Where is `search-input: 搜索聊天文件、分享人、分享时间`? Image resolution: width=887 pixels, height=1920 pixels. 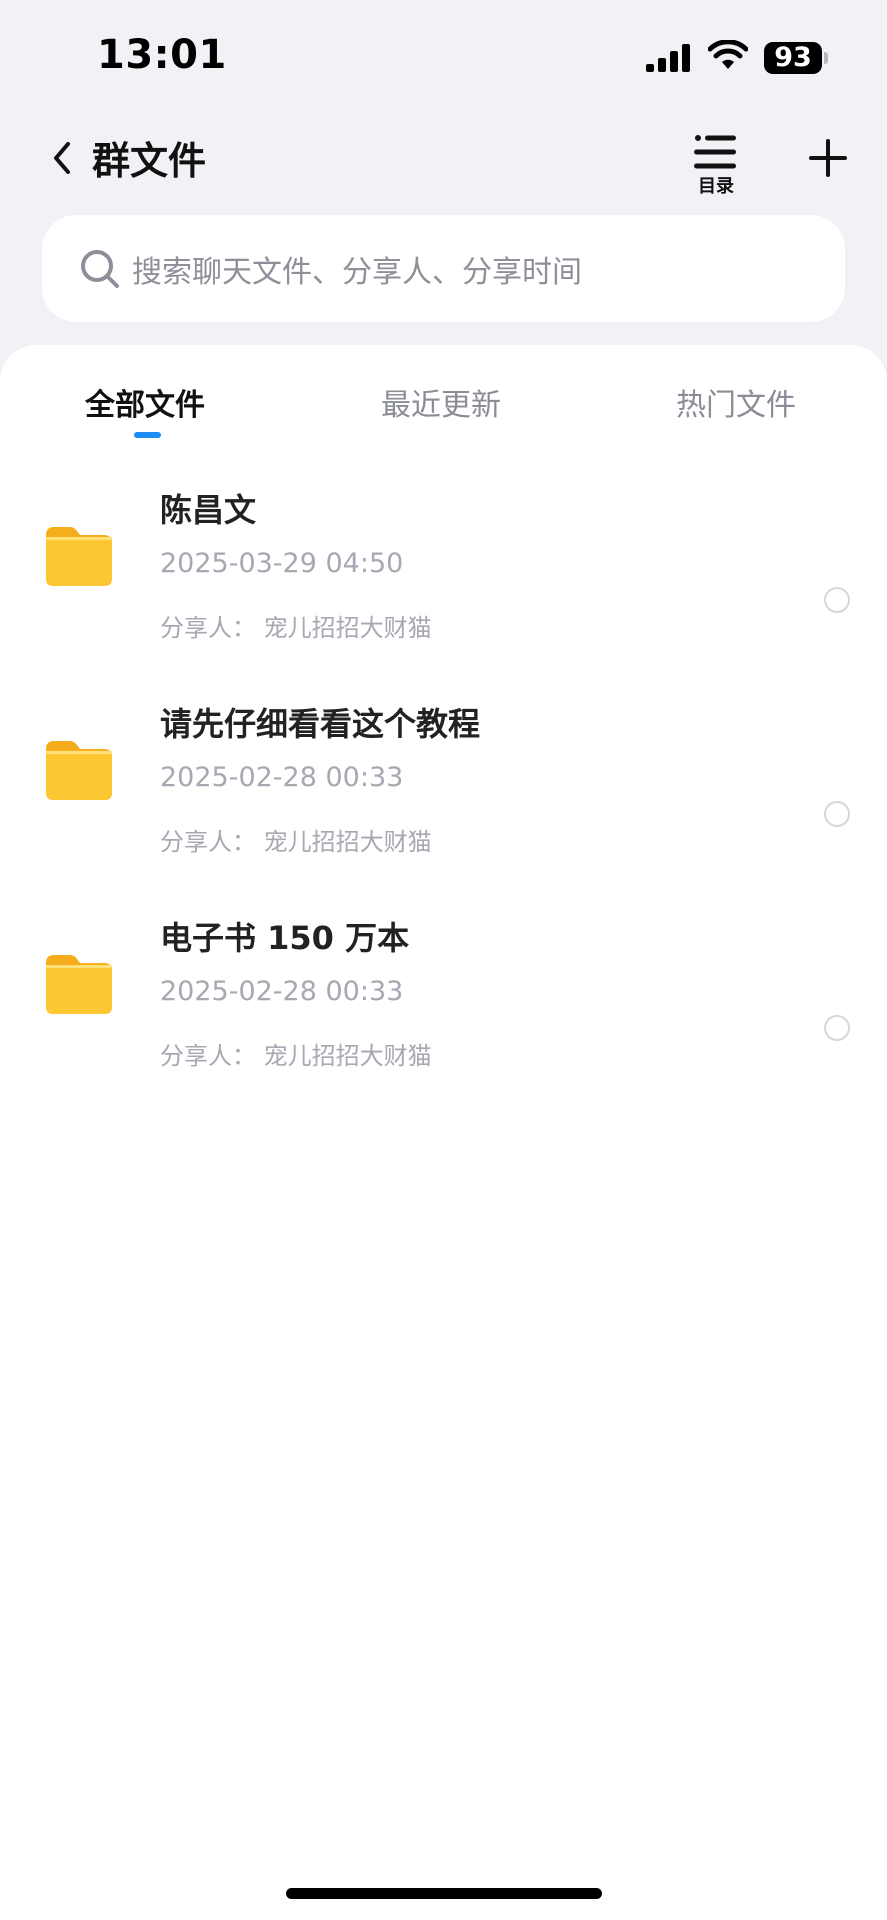 search-input: 搜索聊天文件、分享人、分享时间 is located at coordinates (443, 268).